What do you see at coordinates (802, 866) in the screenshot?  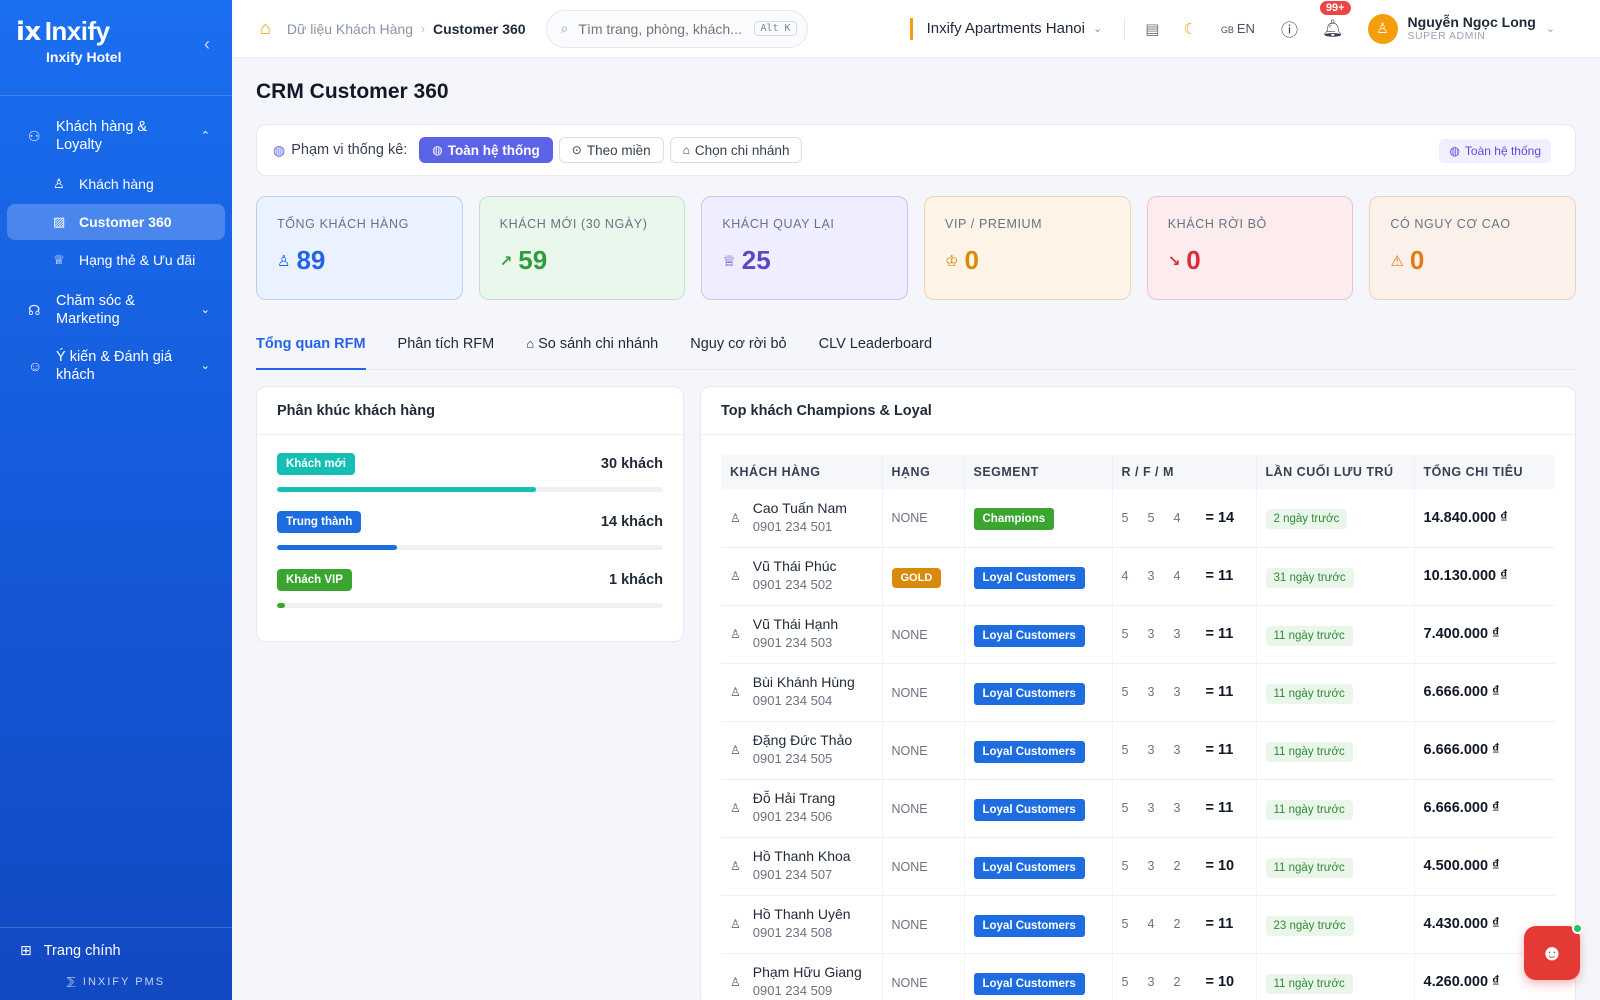 I see `cell-customer: ♙ Hồ Thanh Khoa 0901 234 507` at bounding box center [802, 866].